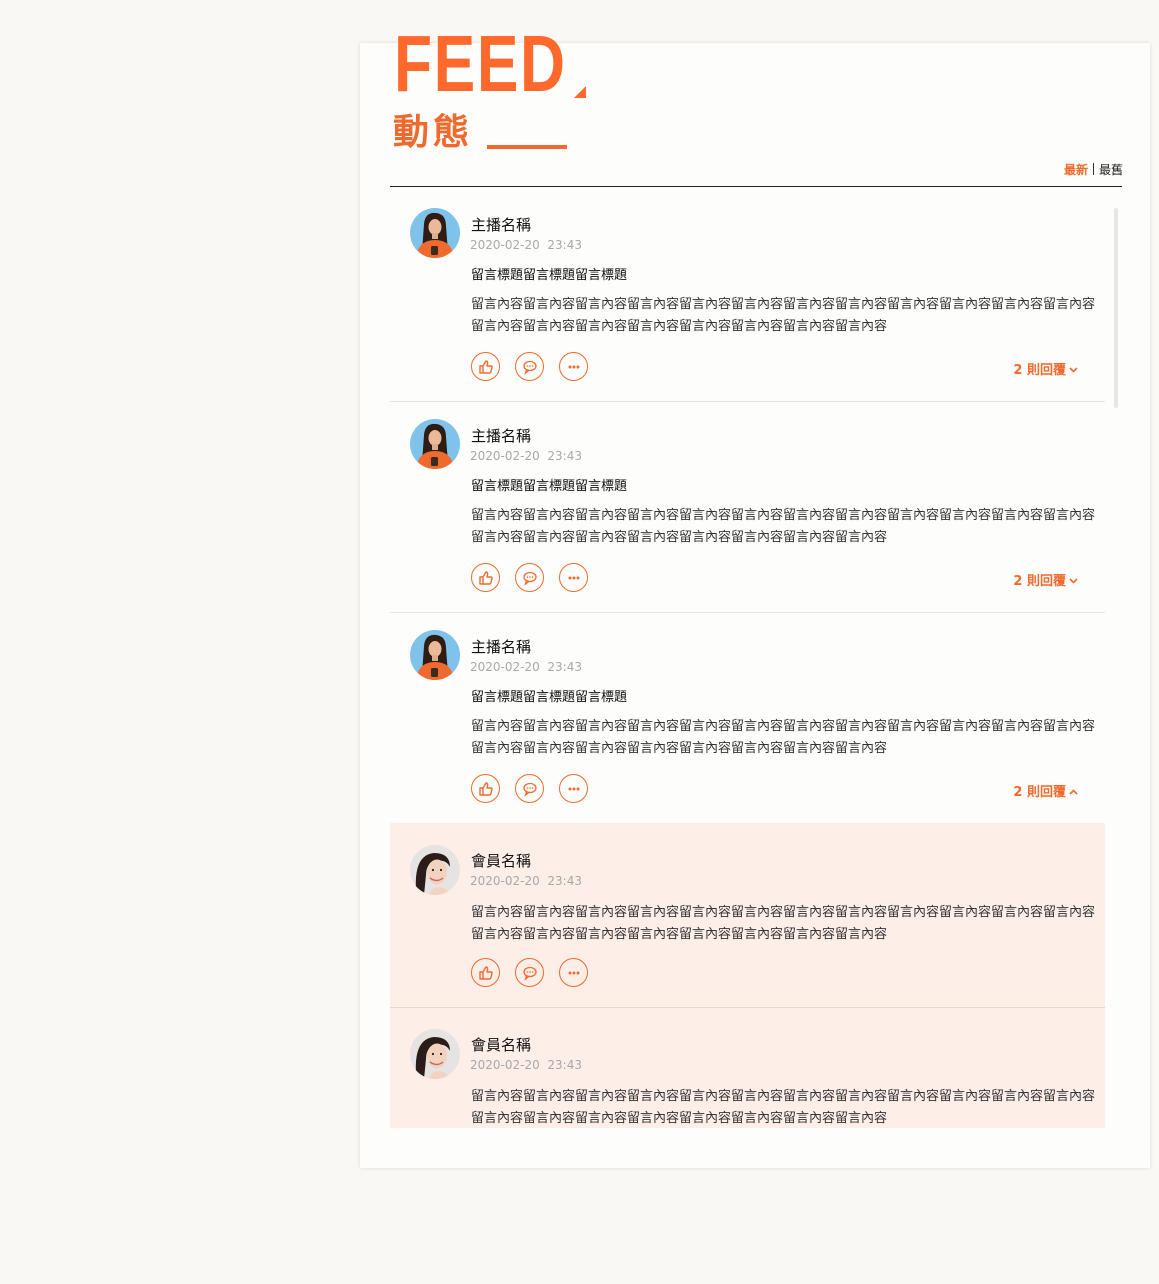 The image size is (1159, 1284). I want to click on sort-toggle: 最新 最舊, so click(1093, 170).